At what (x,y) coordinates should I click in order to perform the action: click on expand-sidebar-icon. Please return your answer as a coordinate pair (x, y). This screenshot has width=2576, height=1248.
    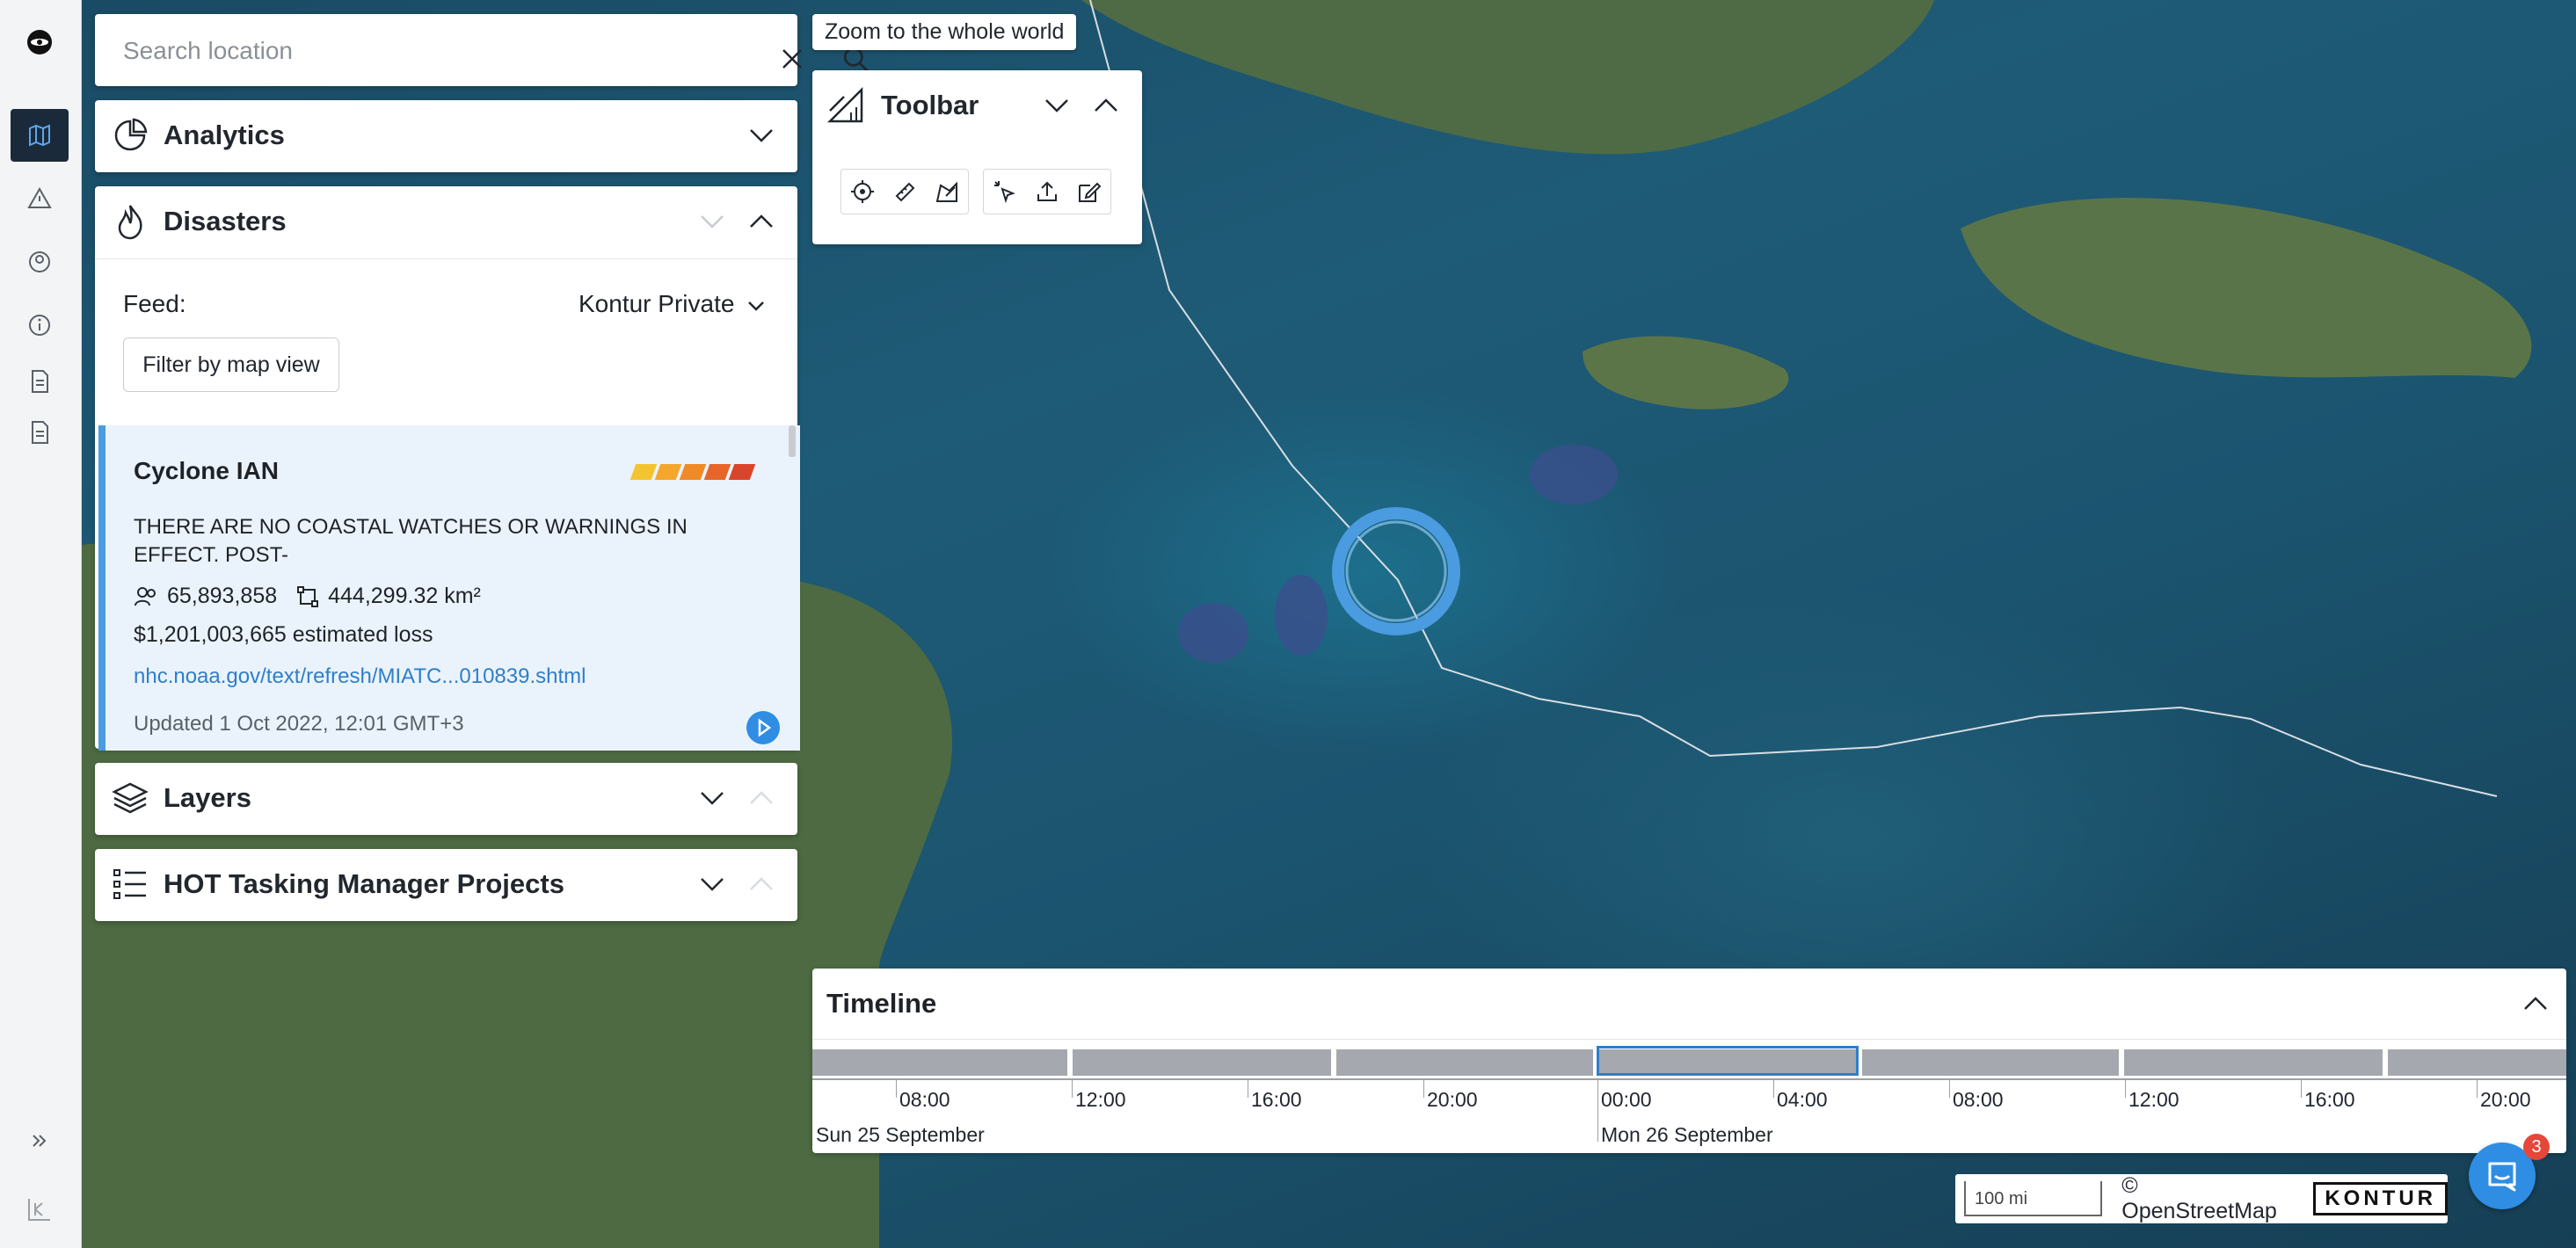
    Looking at the image, I should click on (40, 1140).